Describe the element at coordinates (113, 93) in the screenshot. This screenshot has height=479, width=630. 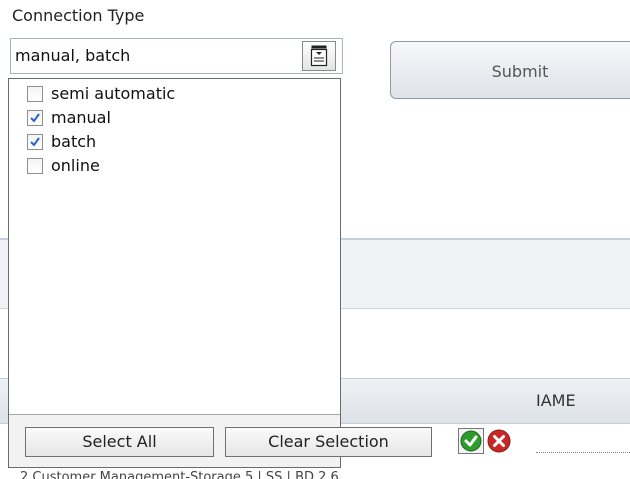
I see `option-label: semi automatic` at that location.